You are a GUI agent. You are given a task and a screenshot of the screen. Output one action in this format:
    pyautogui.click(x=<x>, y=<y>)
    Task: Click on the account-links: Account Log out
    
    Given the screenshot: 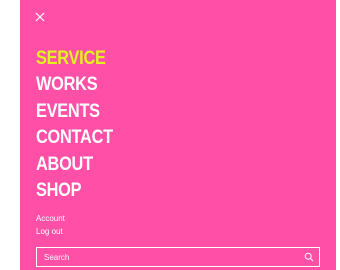 What is the action you would take?
    pyautogui.click(x=50, y=225)
    